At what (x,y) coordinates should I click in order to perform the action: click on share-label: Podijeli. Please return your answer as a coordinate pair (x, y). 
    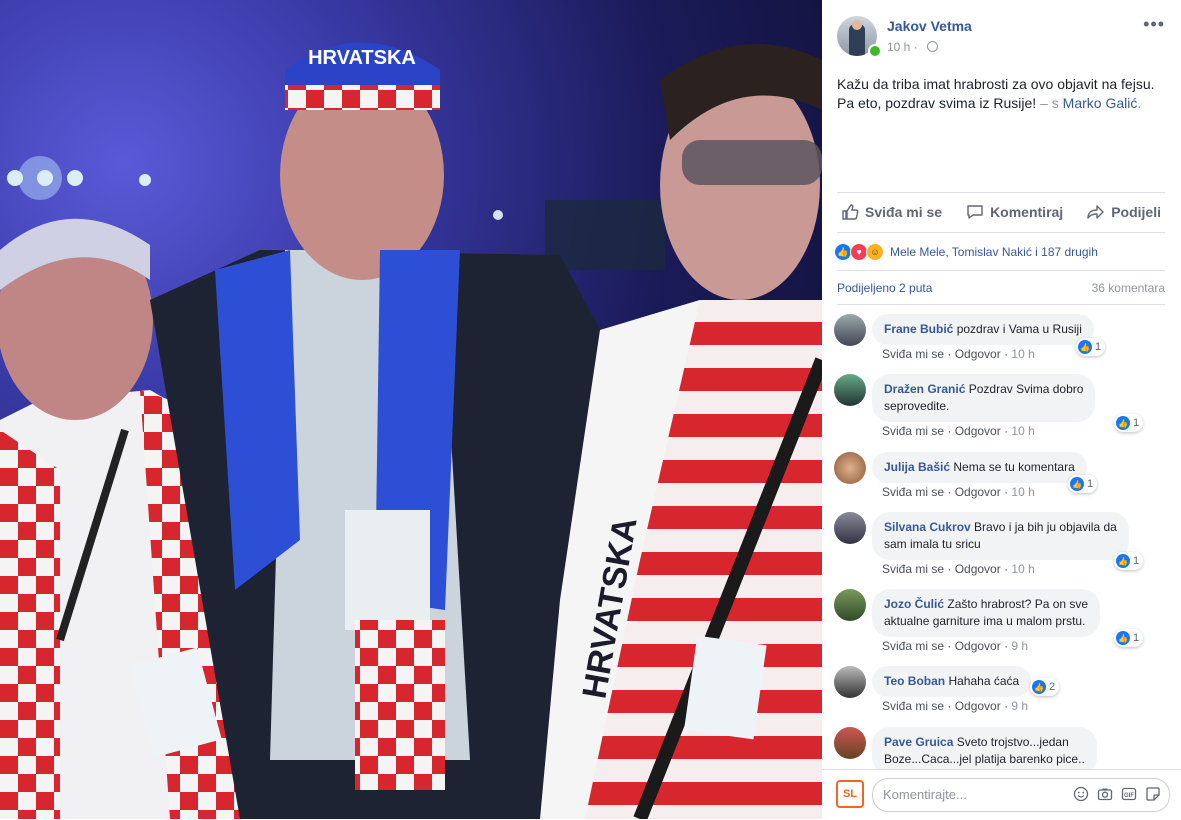
    Looking at the image, I should click on (1136, 212).